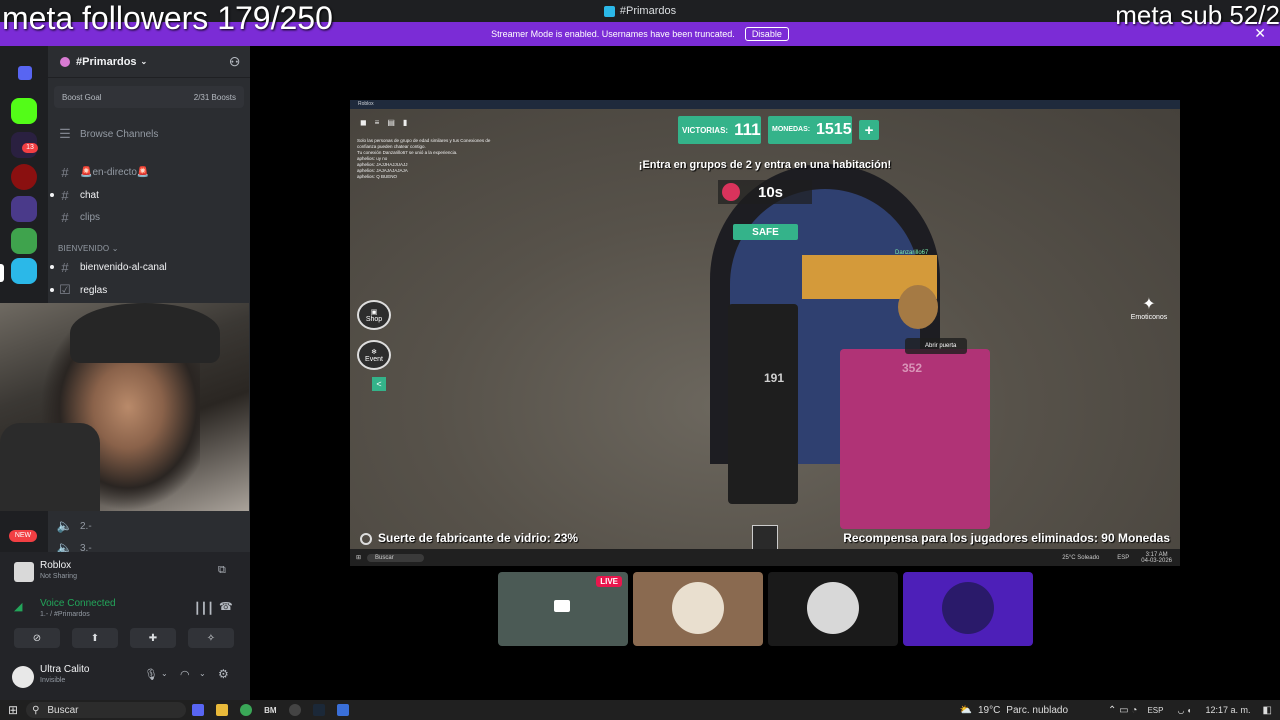 The width and height of the screenshot is (1280, 720). What do you see at coordinates (65, 614) in the screenshot?
I see `voice-channel-path: 1.- / #Primardos` at bounding box center [65, 614].